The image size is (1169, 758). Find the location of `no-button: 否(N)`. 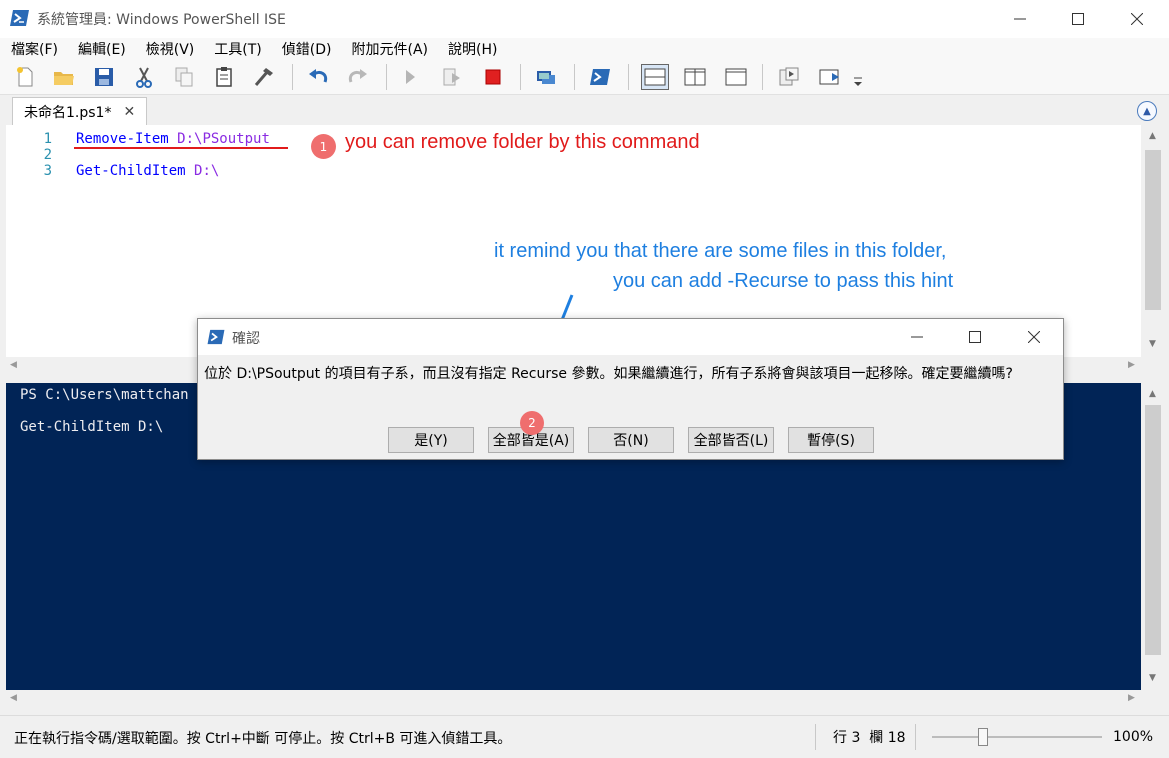

no-button: 否(N) is located at coordinates (631, 440).